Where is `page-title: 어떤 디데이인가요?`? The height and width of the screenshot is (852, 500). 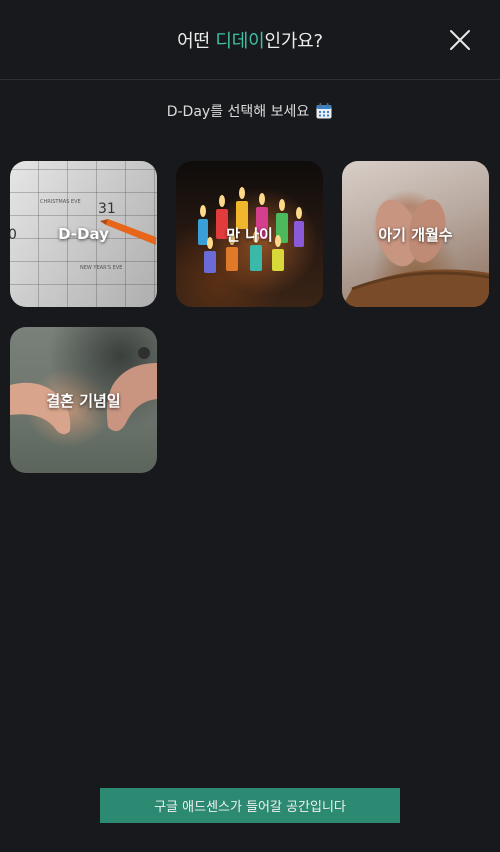
page-title: 어떤 디데이인가요? is located at coordinates (250, 40).